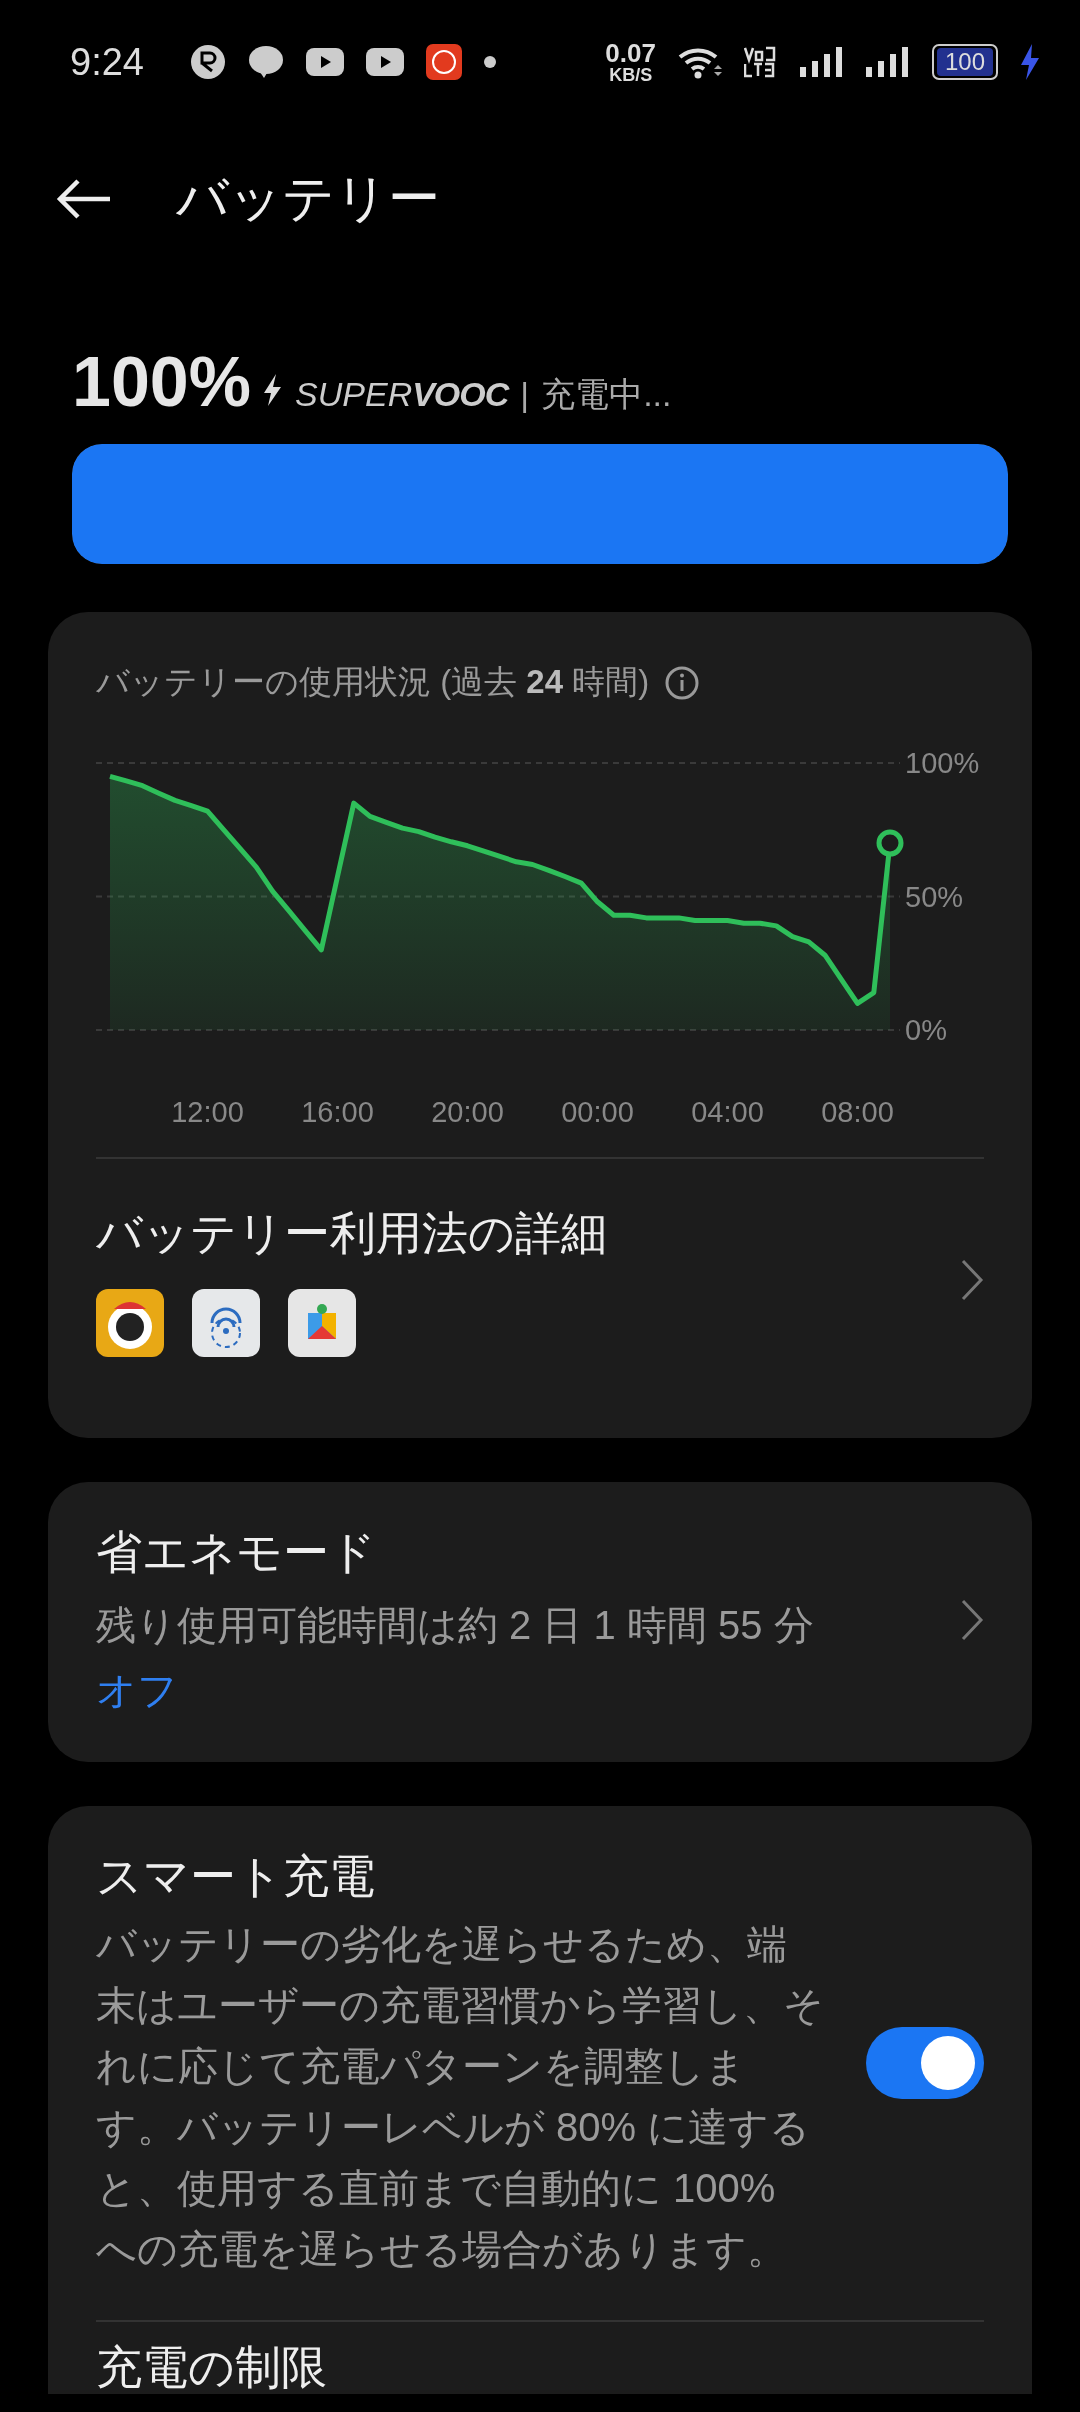  I want to click on usage-details-row: バッテリー利用法の詳細, so click(540, 1258).